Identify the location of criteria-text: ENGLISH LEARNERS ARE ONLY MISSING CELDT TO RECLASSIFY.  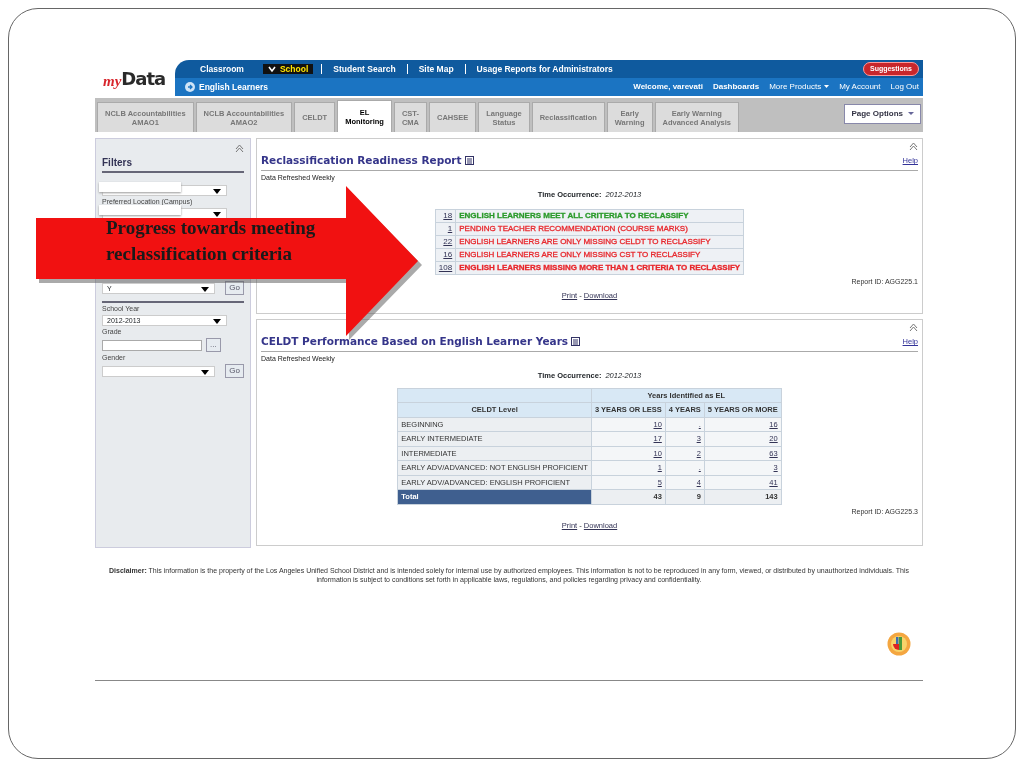
(585, 241).